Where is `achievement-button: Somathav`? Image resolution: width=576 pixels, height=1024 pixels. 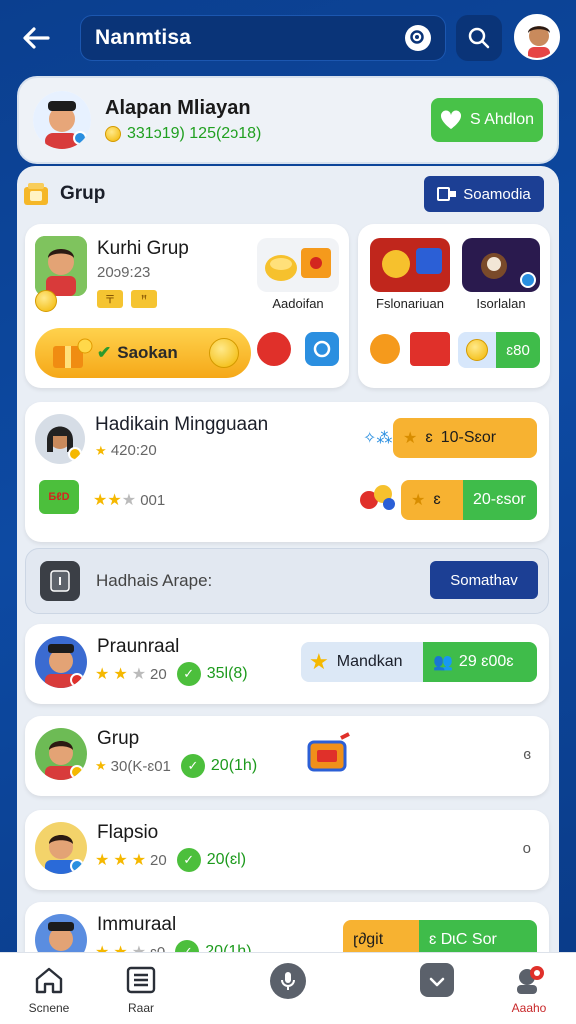
achievement-button: Somathav is located at coordinates (484, 580).